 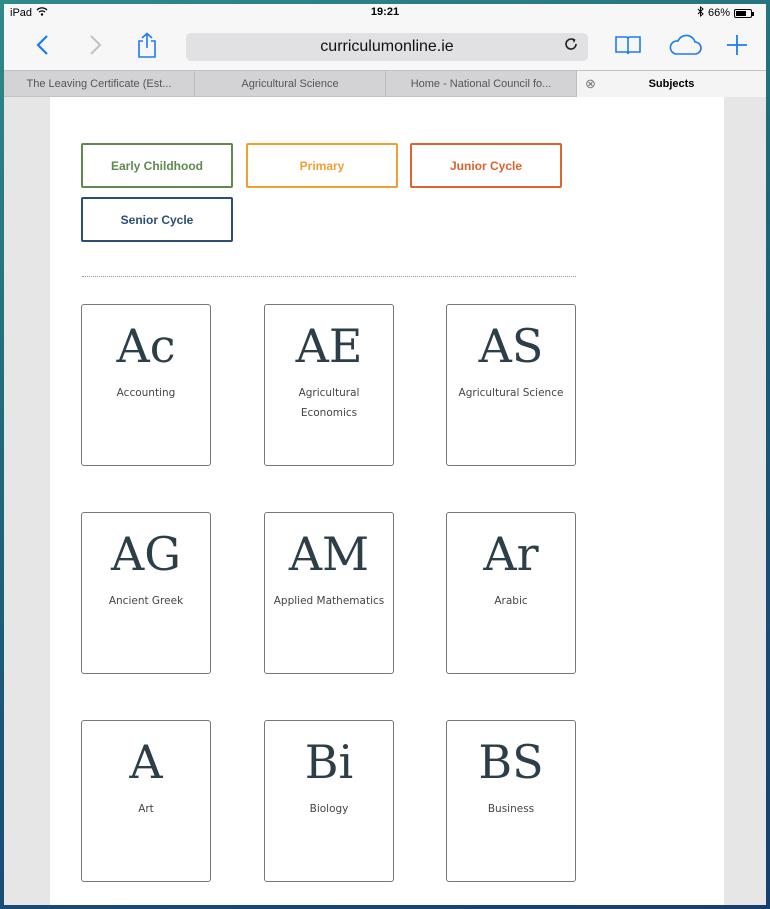 I want to click on chevron-left-icon, so click(x=42, y=45).